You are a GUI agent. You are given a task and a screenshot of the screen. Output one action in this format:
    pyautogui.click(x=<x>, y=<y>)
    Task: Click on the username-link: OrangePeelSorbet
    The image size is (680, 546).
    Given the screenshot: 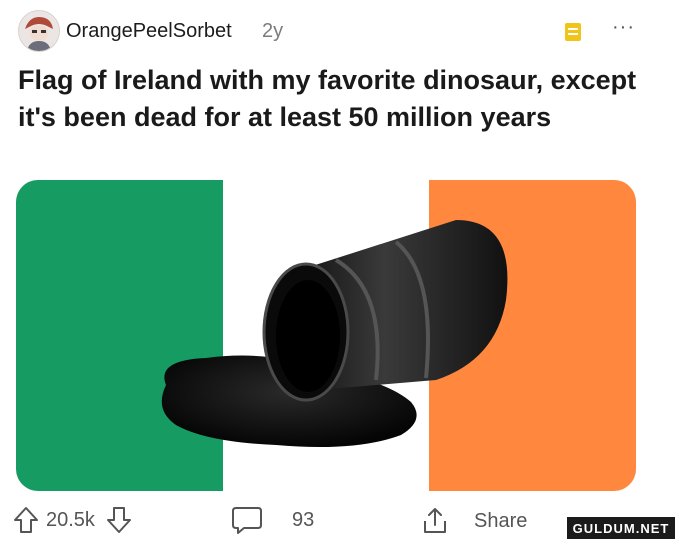 What is the action you would take?
    pyautogui.click(x=149, y=31)
    